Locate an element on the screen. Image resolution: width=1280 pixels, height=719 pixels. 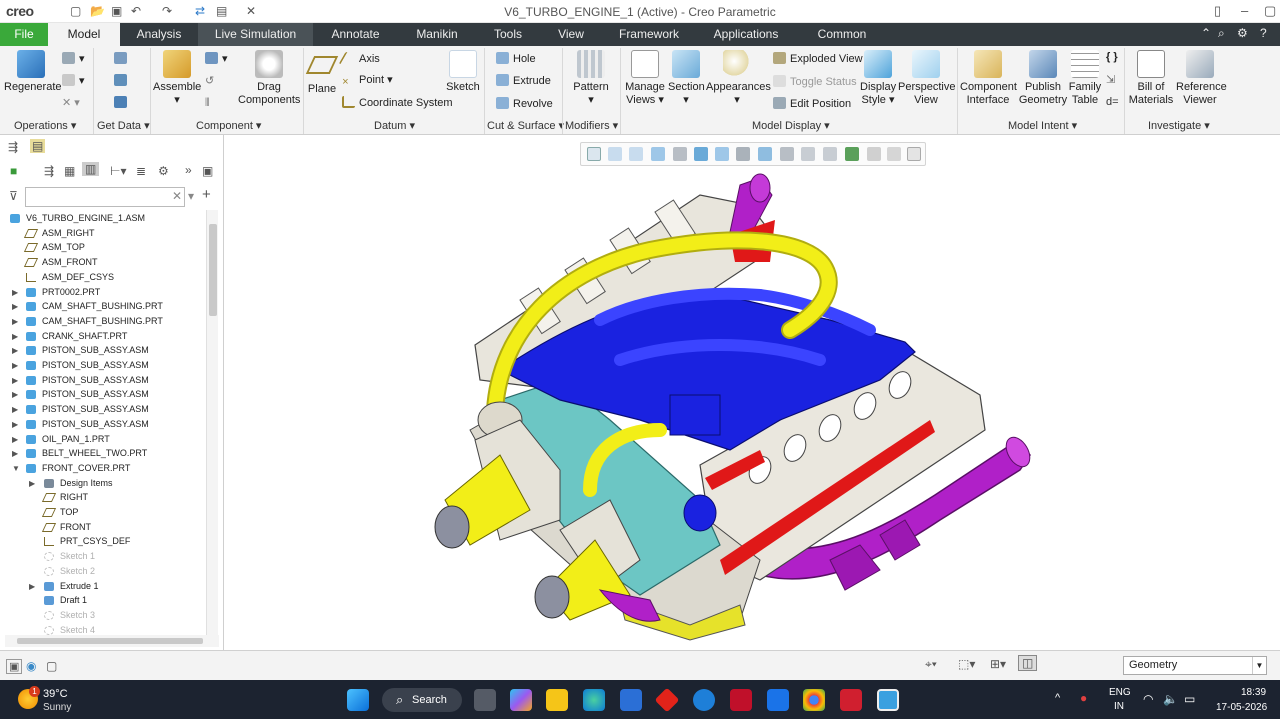
manage-views-button: Manage Views ▾ is located at coordinates (645, 78).